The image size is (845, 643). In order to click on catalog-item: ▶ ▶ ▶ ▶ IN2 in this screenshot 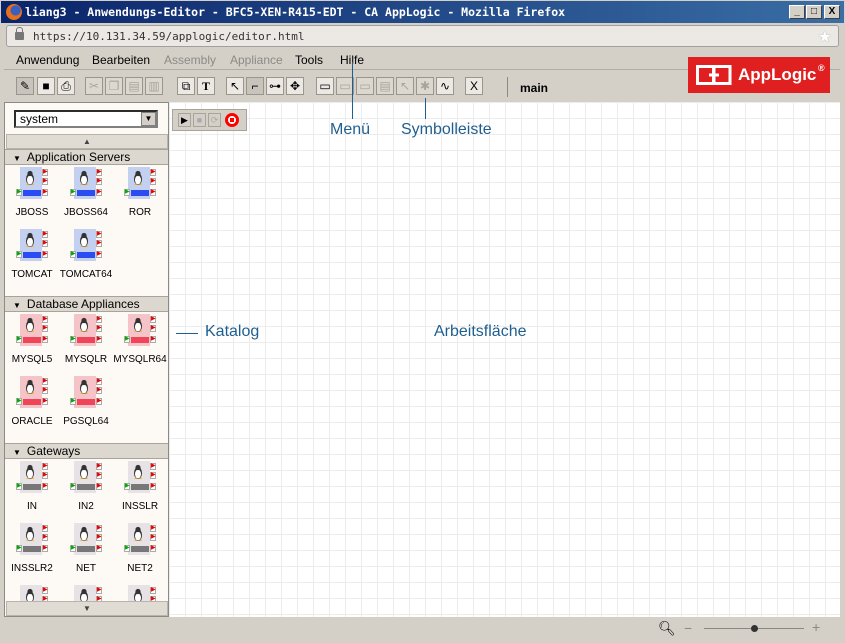, I will do `click(86, 486)`.